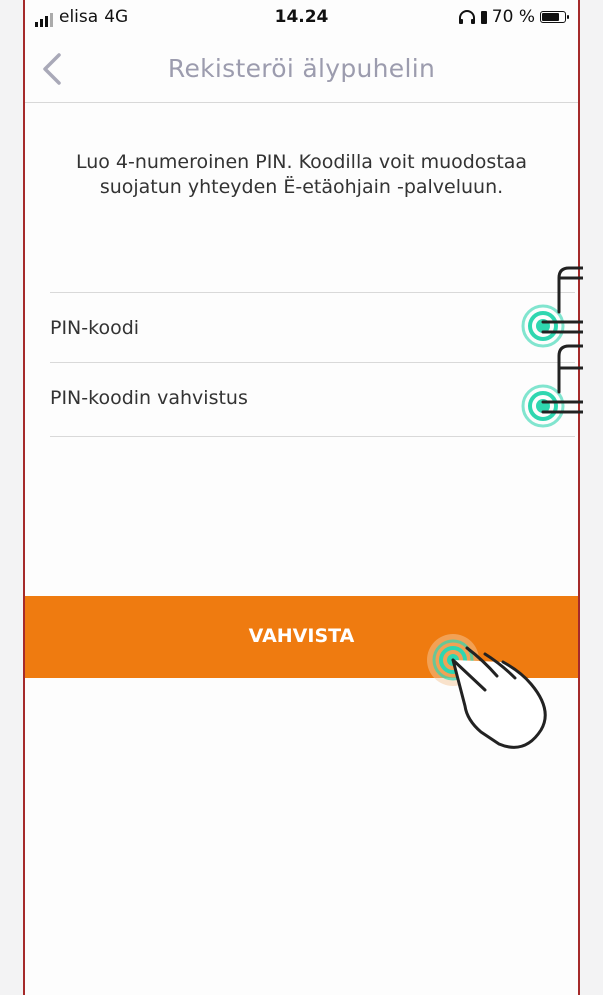  What do you see at coordinates (483, 17) in the screenshot?
I see `lock-rotation-icon` at bounding box center [483, 17].